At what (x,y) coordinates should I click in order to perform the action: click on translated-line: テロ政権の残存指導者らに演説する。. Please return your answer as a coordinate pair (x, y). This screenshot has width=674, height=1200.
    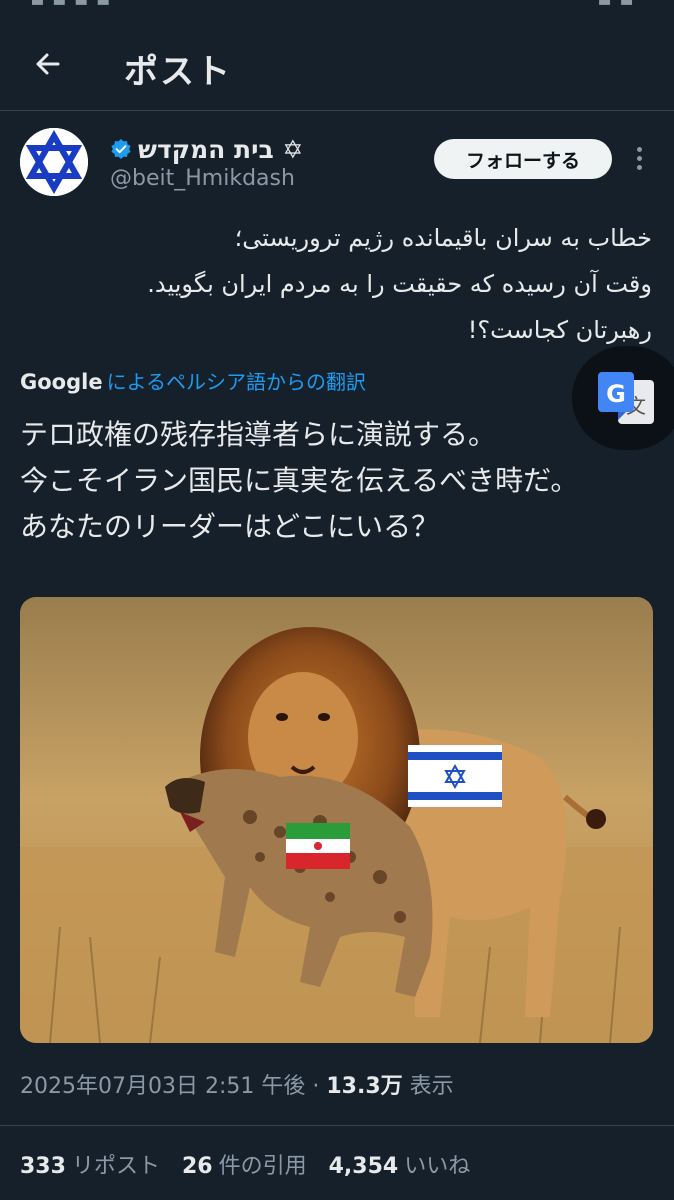
    Looking at the image, I should click on (258, 434).